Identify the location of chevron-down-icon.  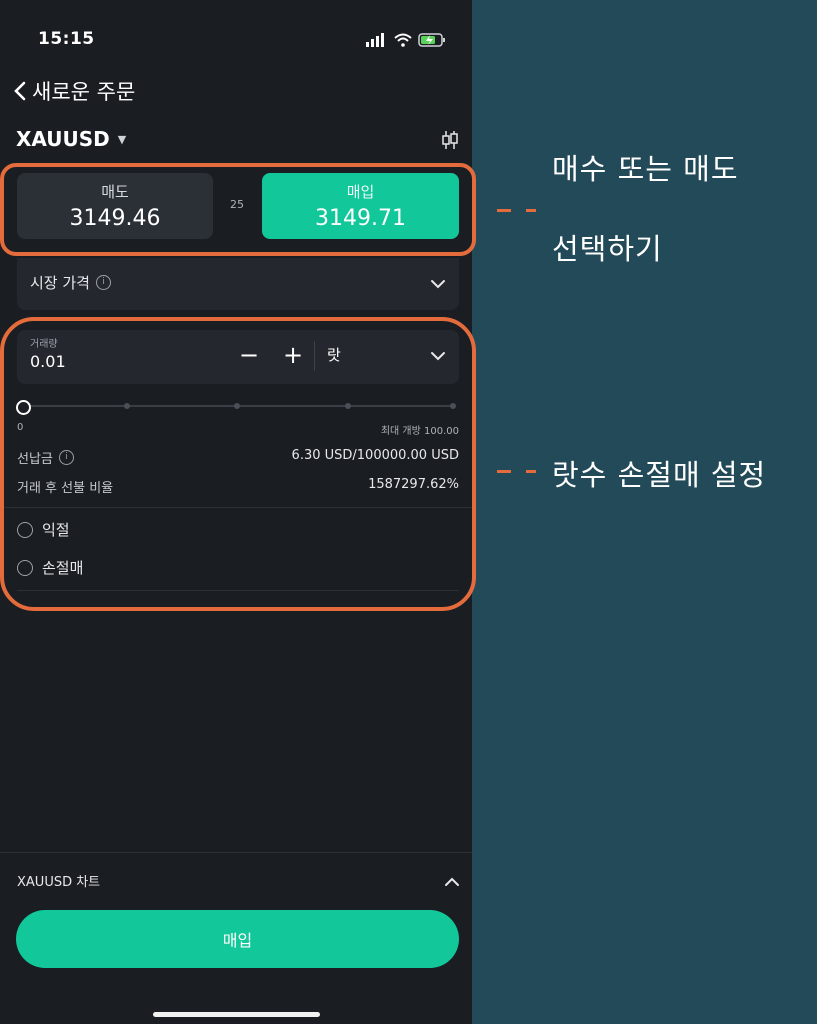
(438, 284).